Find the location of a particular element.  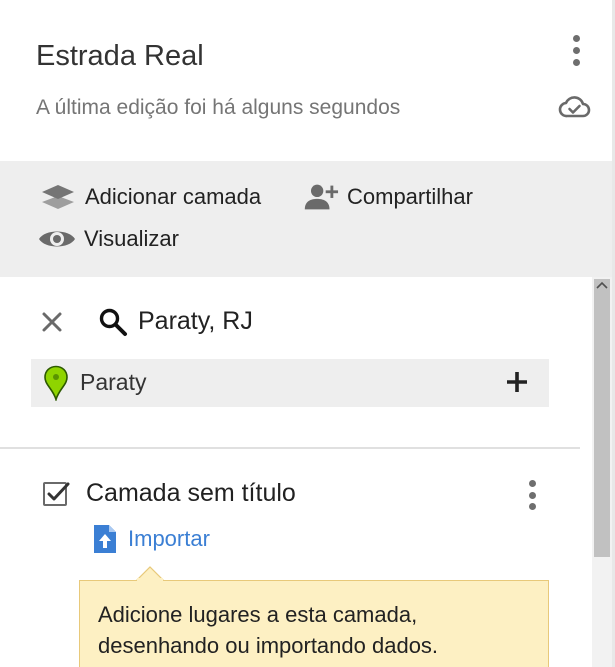

more-vert-icon is located at coordinates (576, 50).